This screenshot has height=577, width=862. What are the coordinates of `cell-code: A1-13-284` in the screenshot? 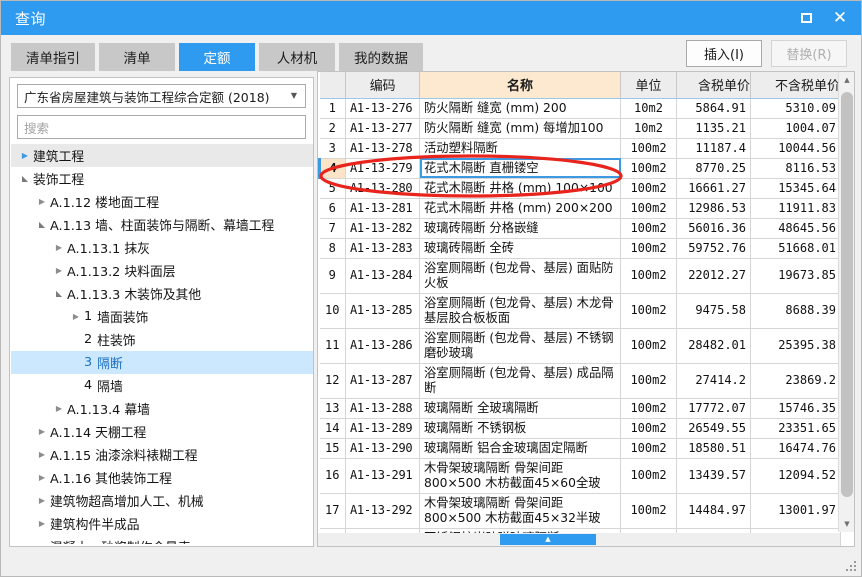 It's located at (382, 276).